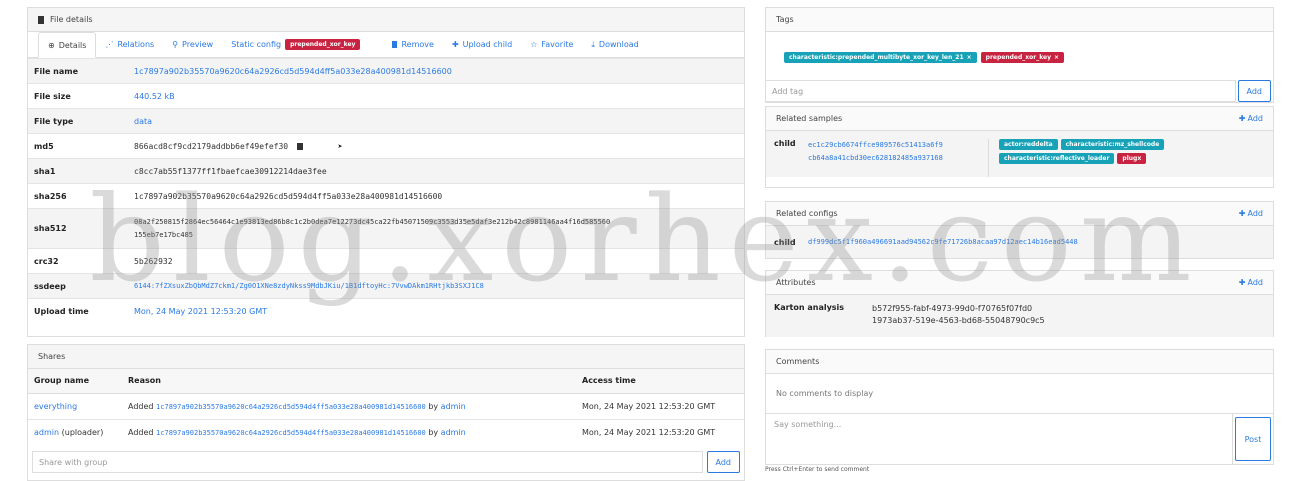 This screenshot has height=481, width=1289. What do you see at coordinates (1001, 91) in the screenshot?
I see `add-tag-input: Add tag` at bounding box center [1001, 91].